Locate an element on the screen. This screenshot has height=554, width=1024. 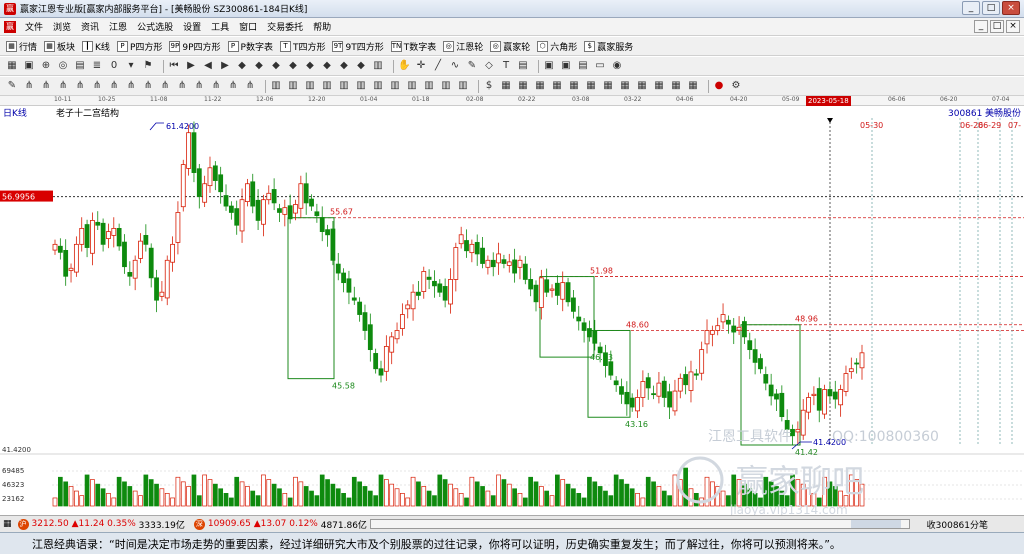
print-icon: ▤ is located at coordinates (583, 66).